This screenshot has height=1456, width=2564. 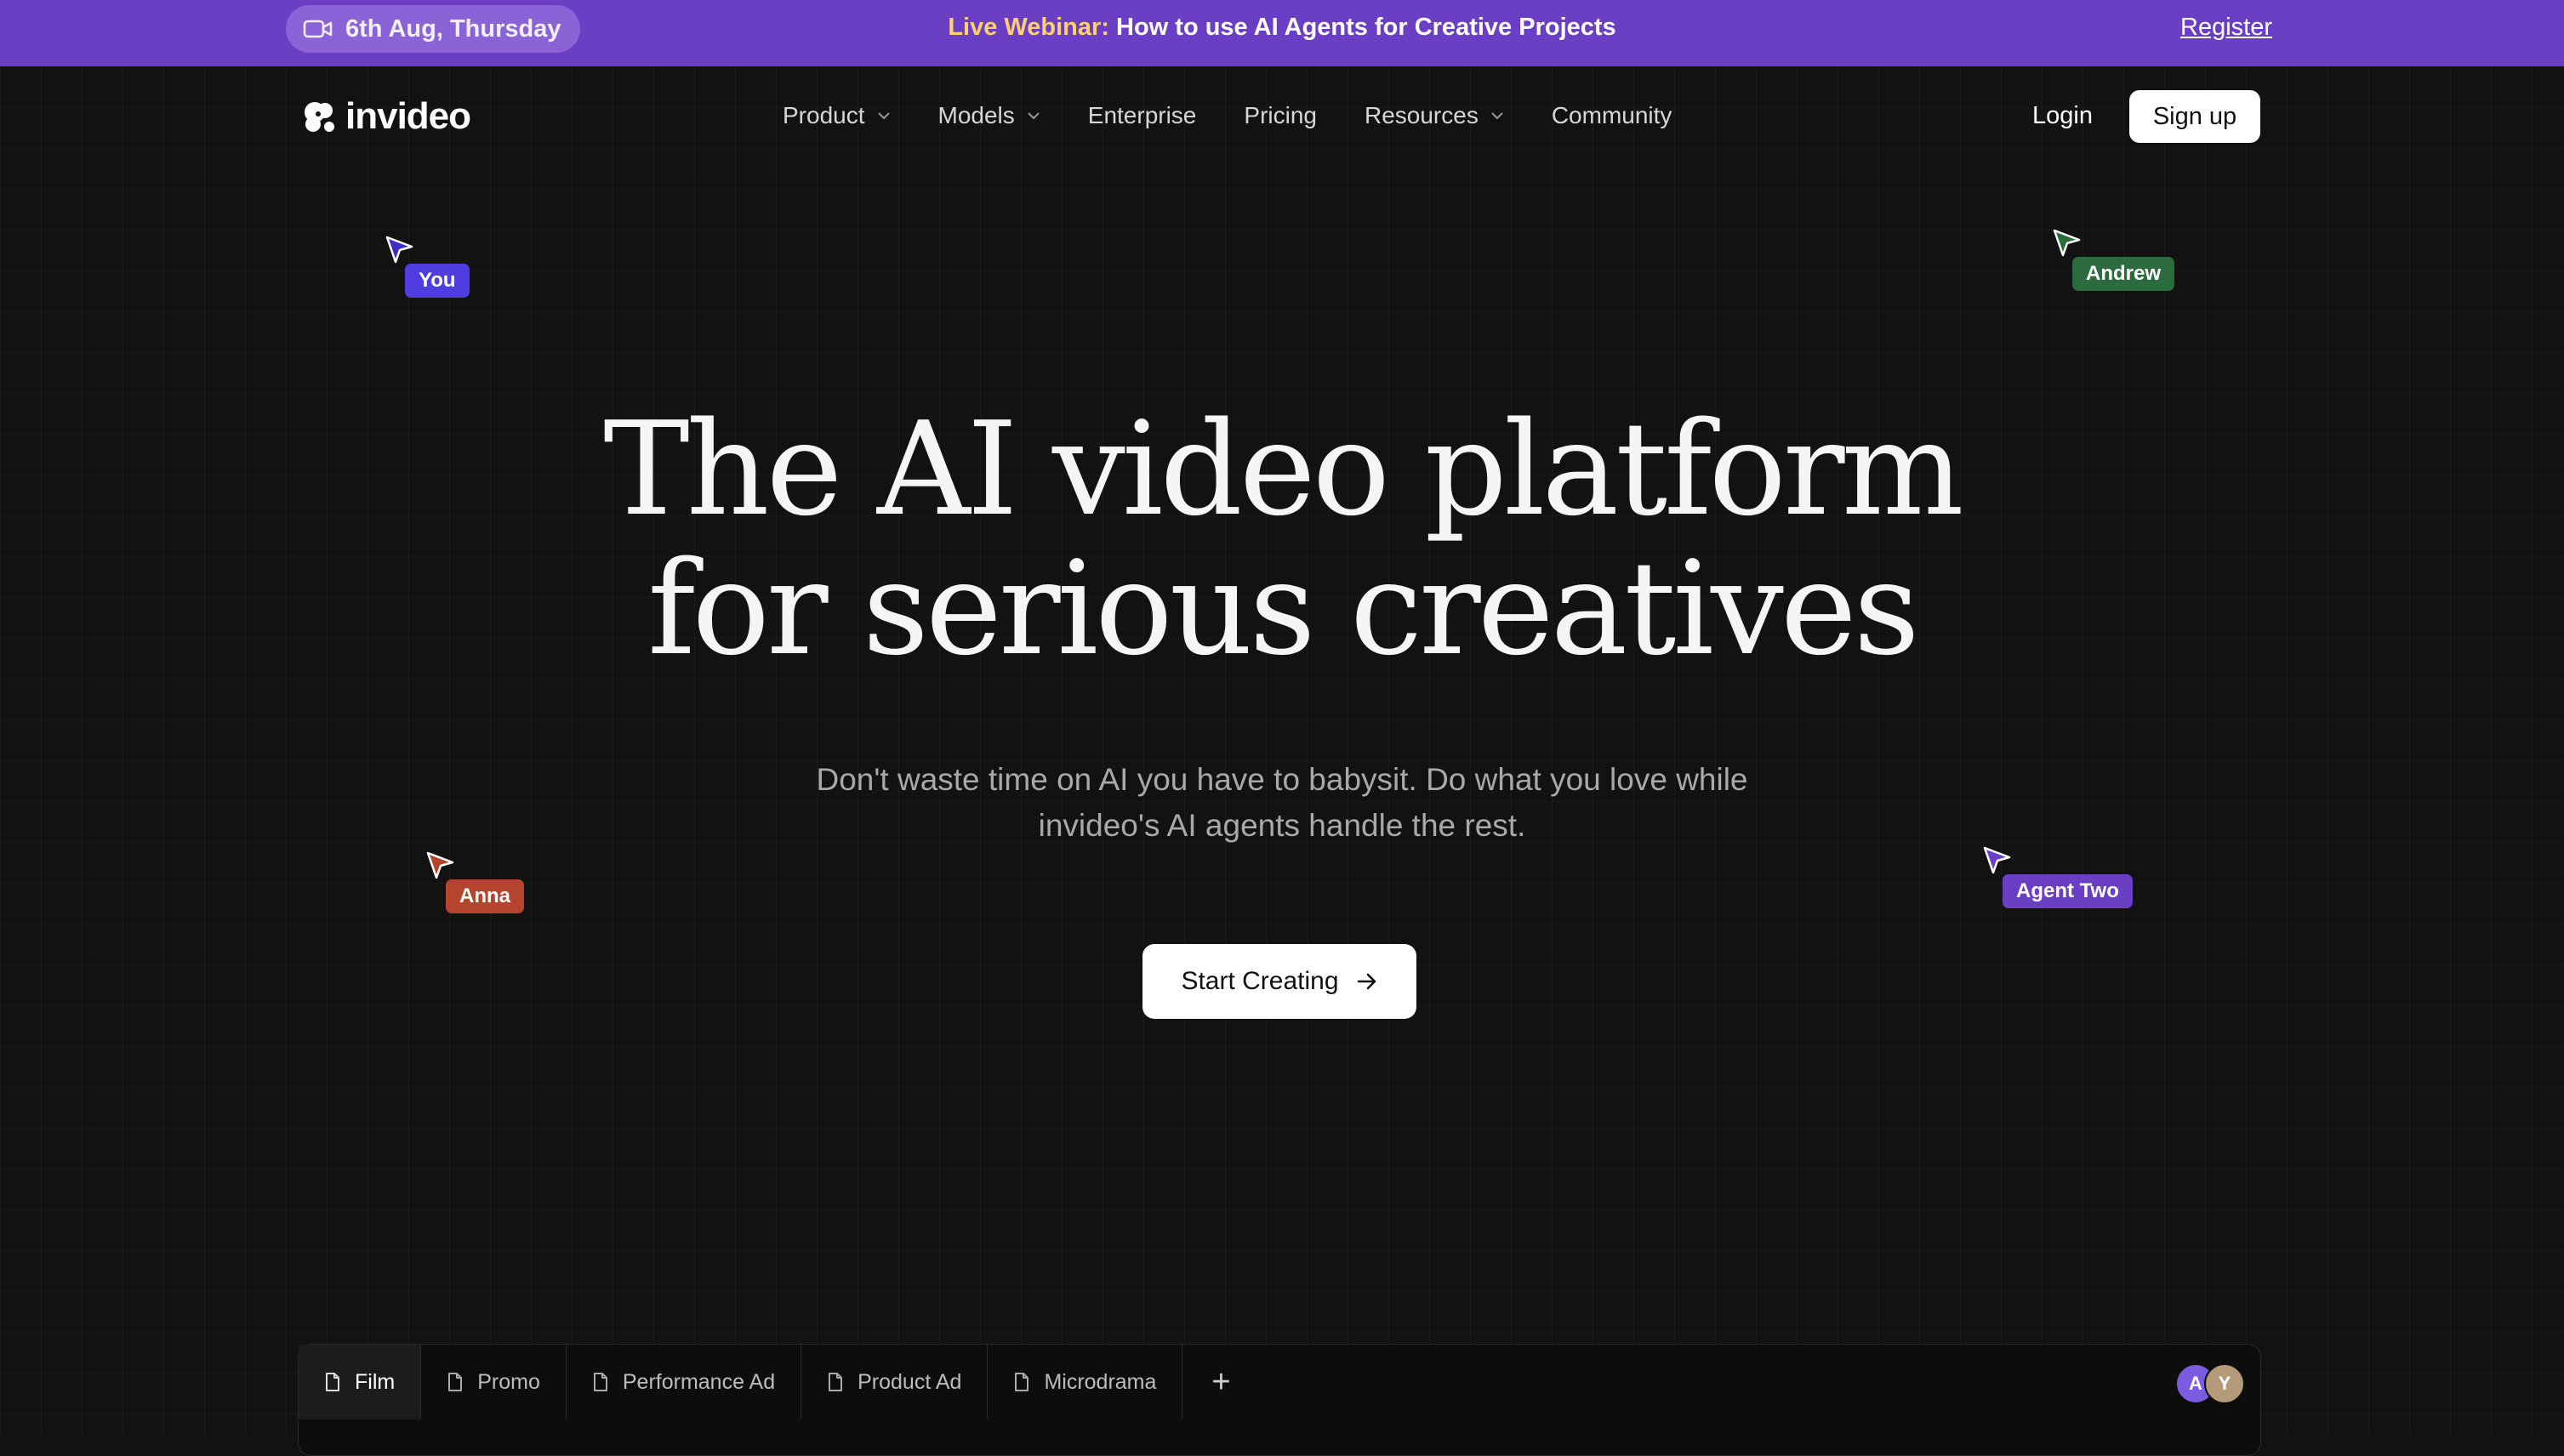 What do you see at coordinates (2068, 891) in the screenshot?
I see `cursor-label-agent-two: Agent Two` at bounding box center [2068, 891].